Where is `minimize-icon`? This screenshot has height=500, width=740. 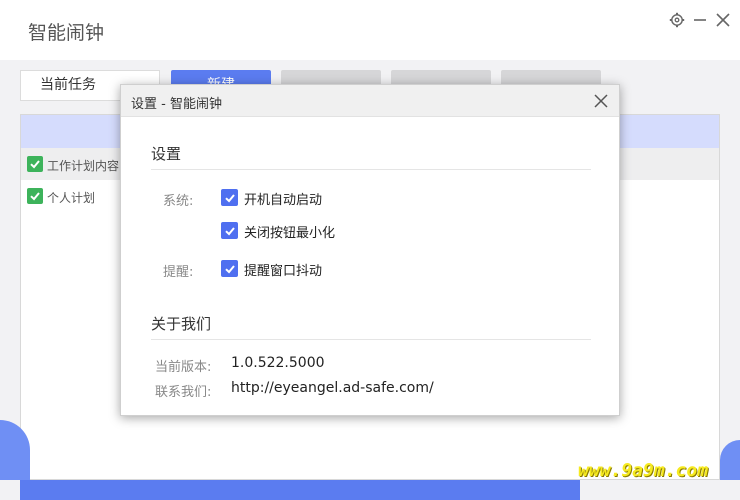 minimize-icon is located at coordinates (700, 20).